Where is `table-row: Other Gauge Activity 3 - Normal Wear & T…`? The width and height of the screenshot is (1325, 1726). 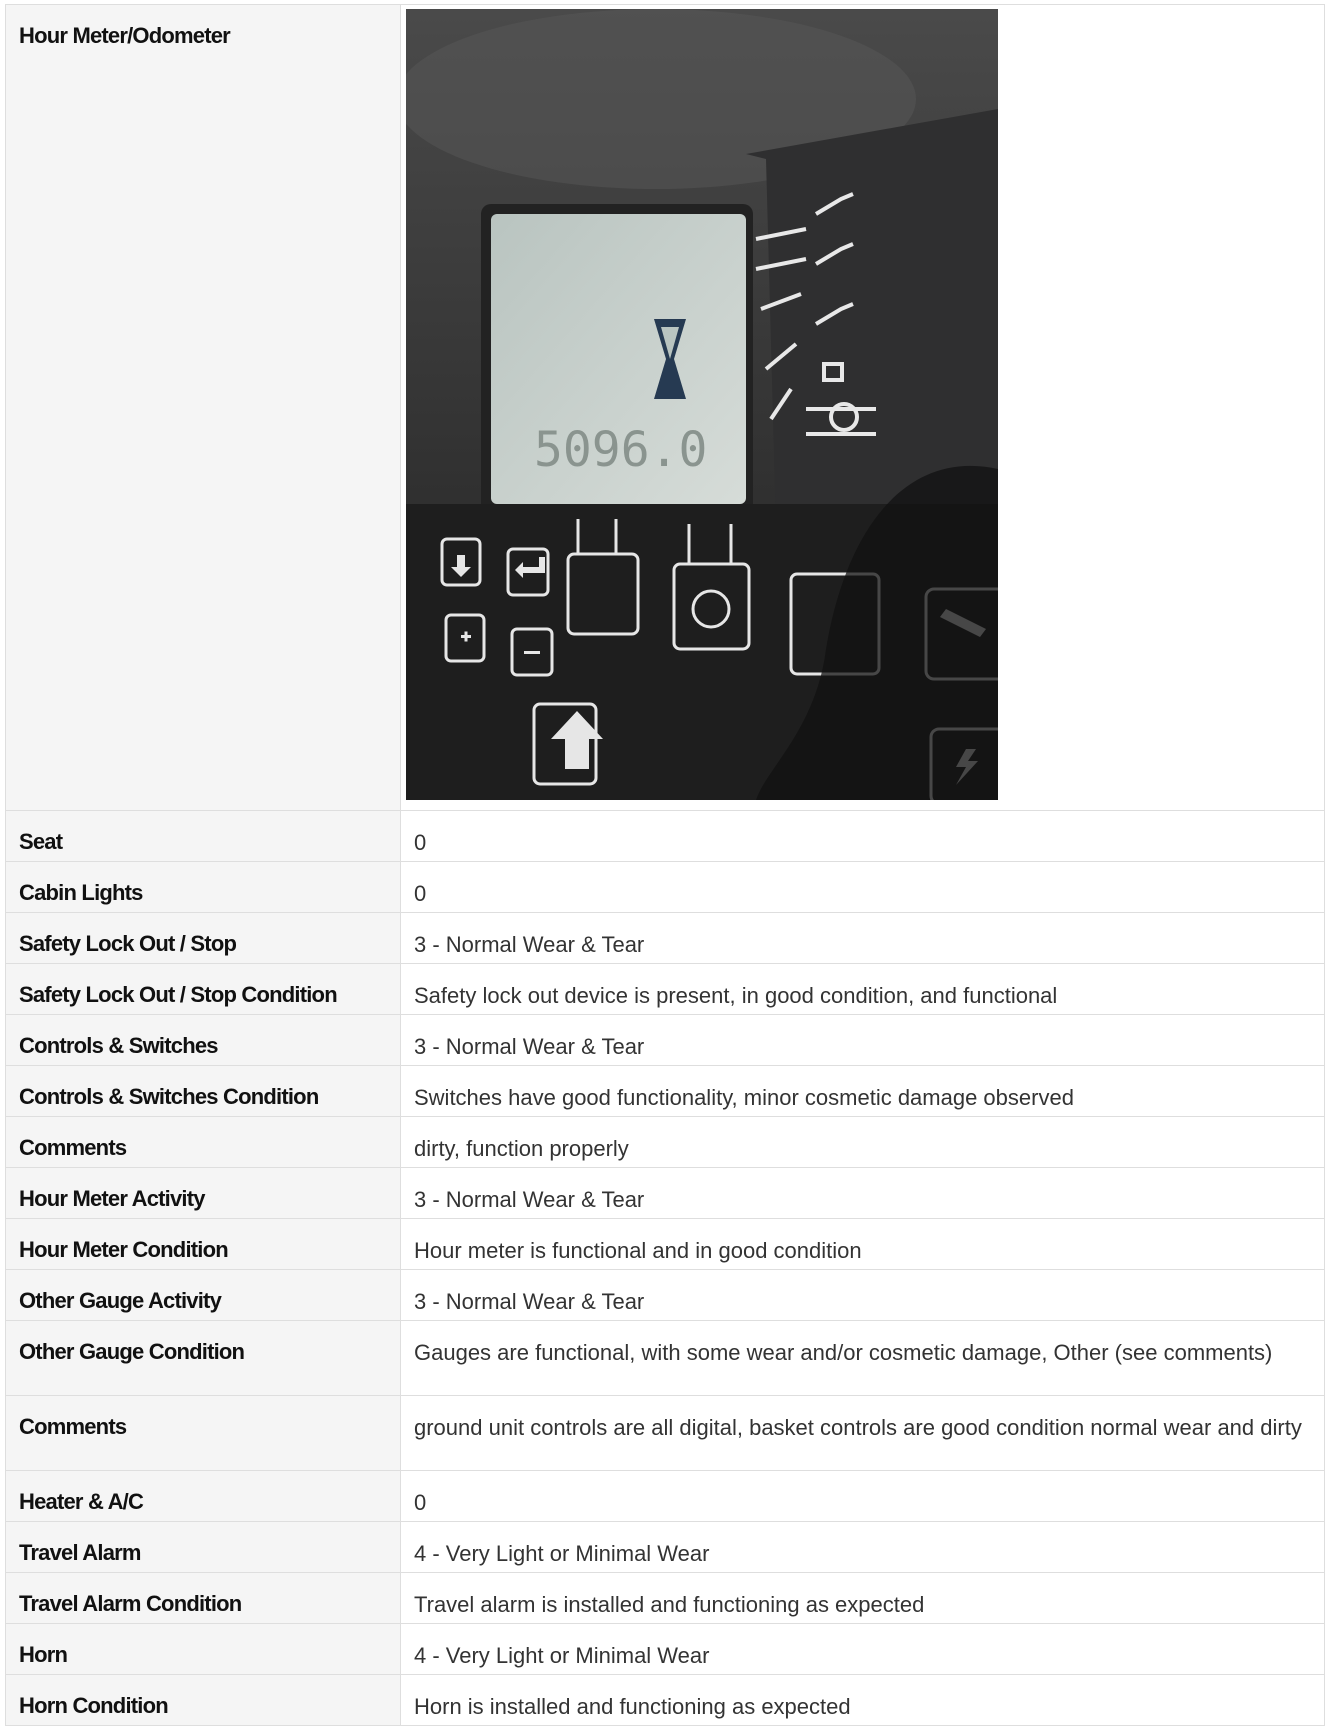 table-row: Other Gauge Activity 3 - Normal Wear & T… is located at coordinates (665, 1295).